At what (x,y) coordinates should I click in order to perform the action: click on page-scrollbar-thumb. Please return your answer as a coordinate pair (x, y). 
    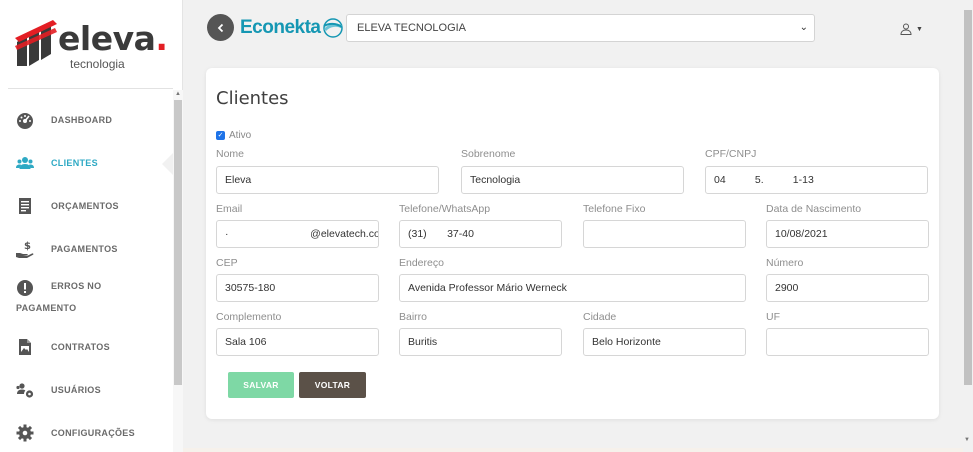
    Looking at the image, I should click on (968, 197).